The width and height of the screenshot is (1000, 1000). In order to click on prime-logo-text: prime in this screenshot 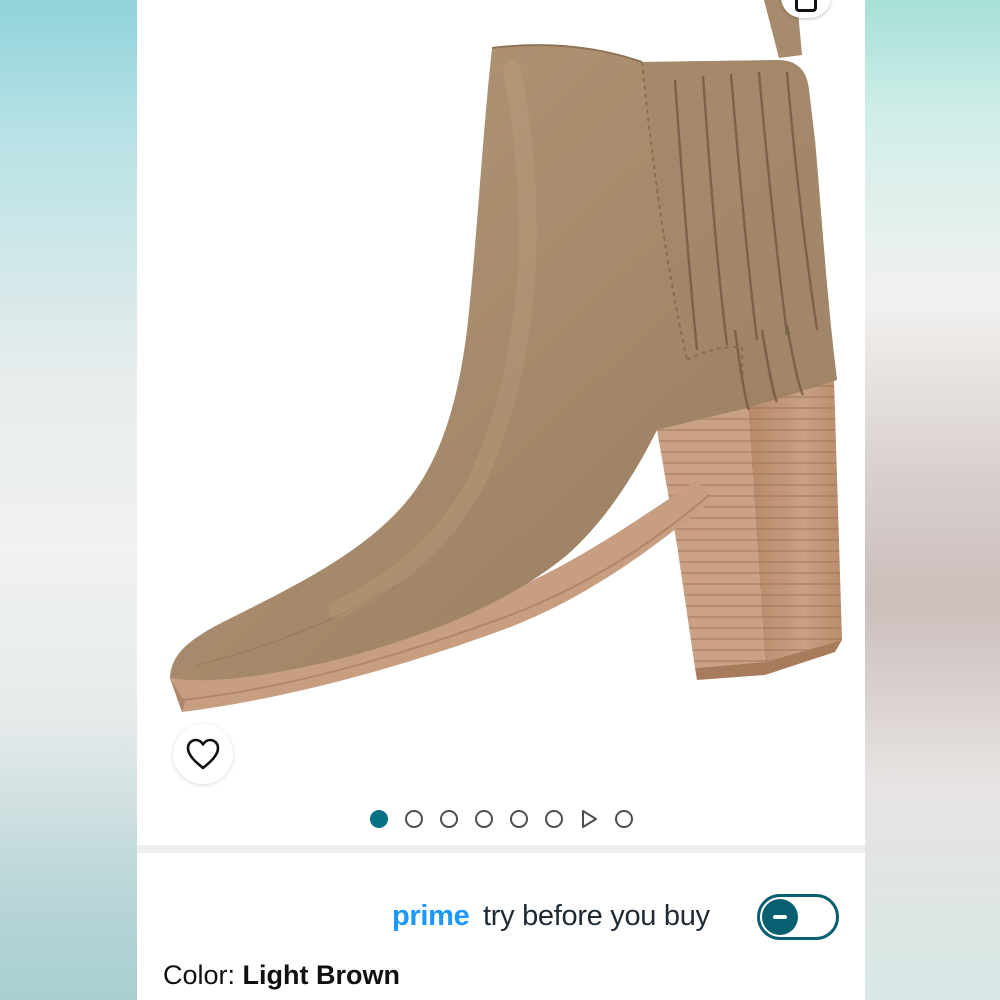, I will do `click(431, 916)`.